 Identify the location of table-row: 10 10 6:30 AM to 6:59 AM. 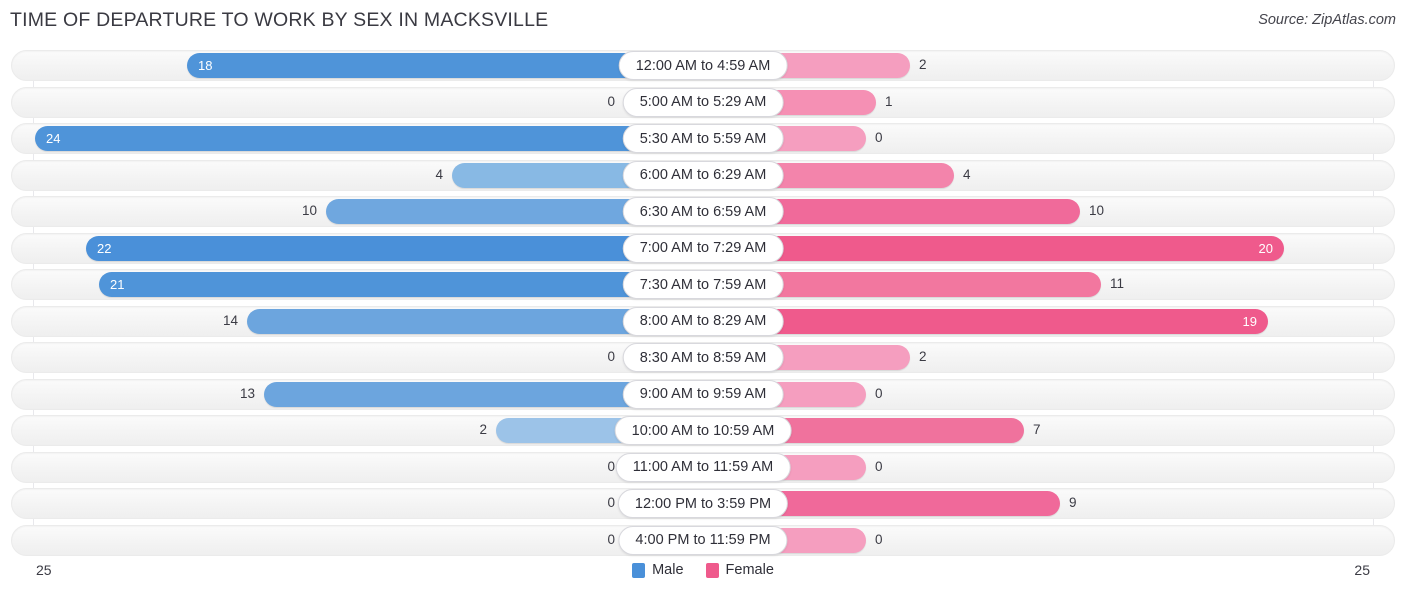
(703, 211).